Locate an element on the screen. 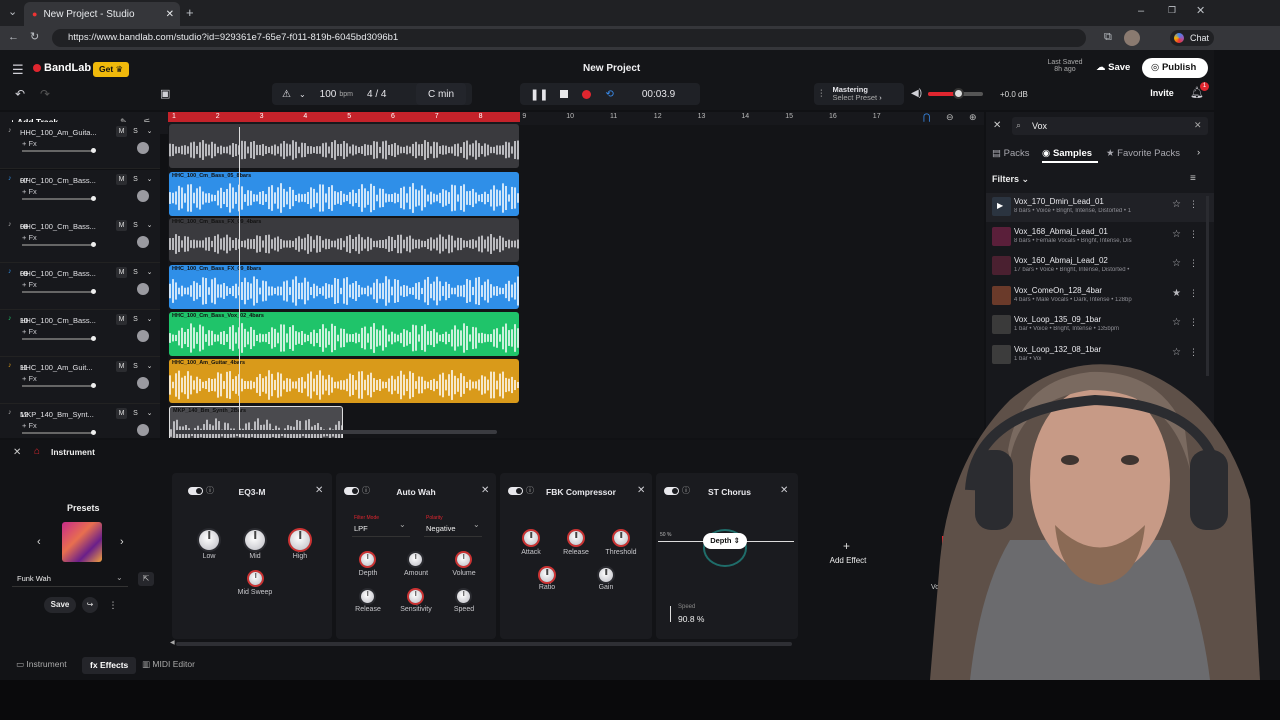 The height and width of the screenshot is (720, 1280). sort-icon: ≡ is located at coordinates (1193, 178).